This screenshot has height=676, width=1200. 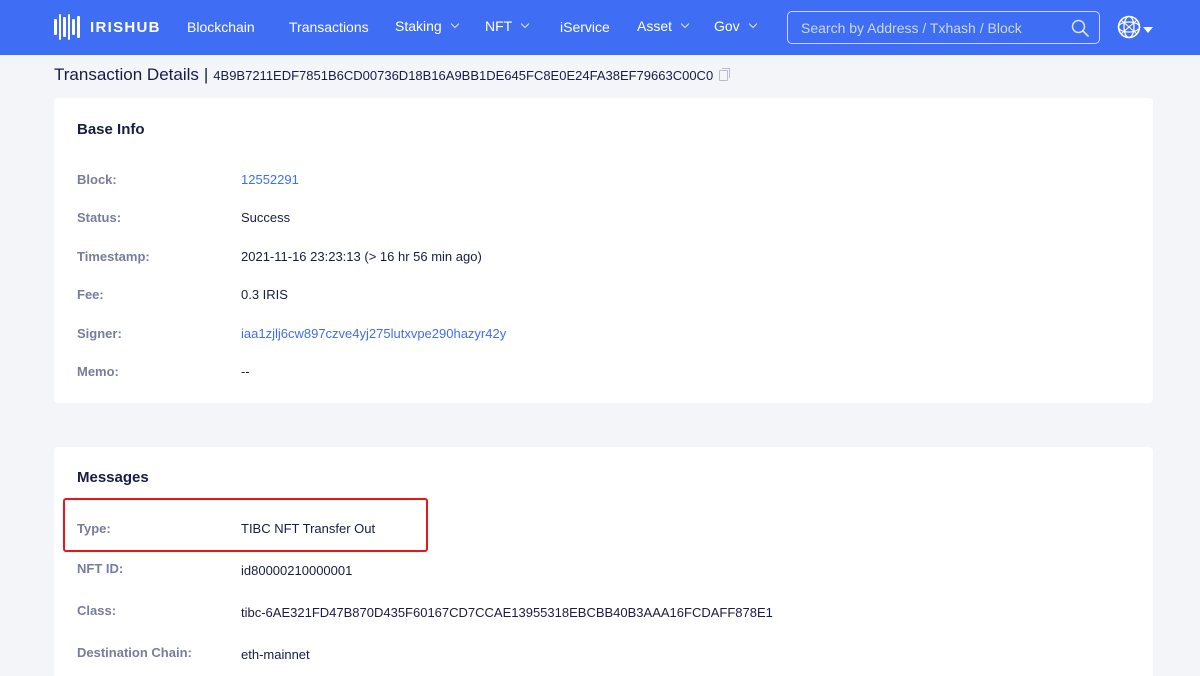 What do you see at coordinates (125, 27) in the screenshot?
I see `brand-name: IRISHUB` at bounding box center [125, 27].